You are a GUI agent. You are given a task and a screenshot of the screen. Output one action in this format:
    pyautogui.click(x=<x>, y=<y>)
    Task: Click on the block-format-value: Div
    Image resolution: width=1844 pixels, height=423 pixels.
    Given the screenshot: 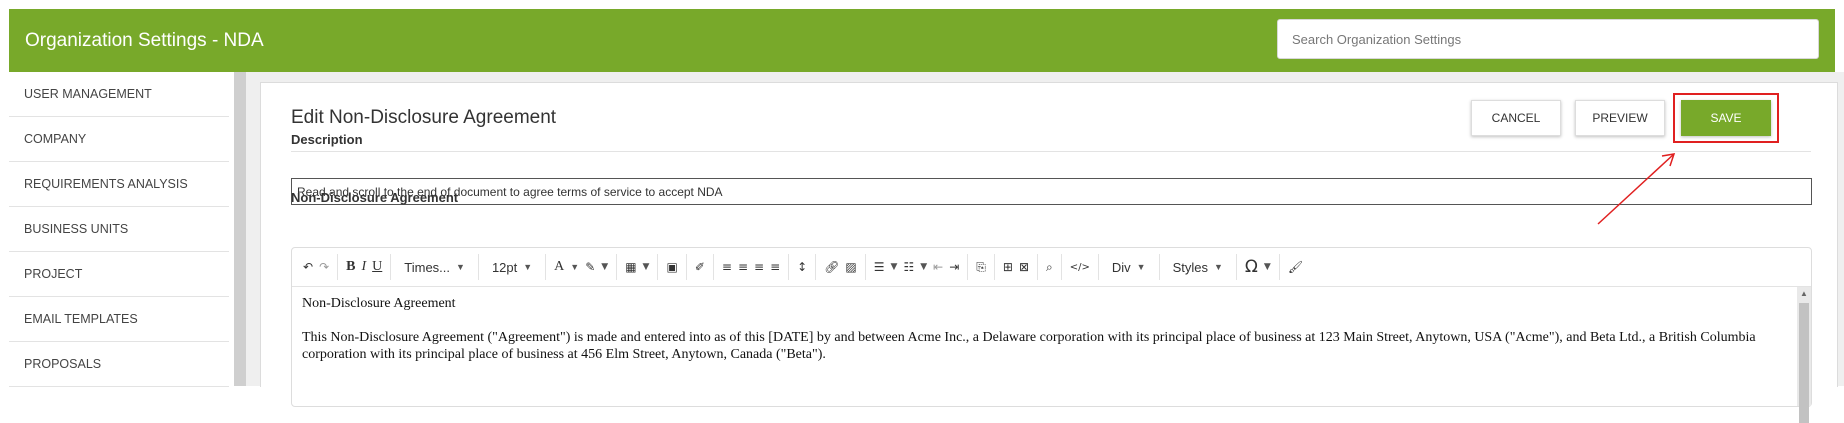 What is the action you would take?
    pyautogui.click(x=1121, y=267)
    